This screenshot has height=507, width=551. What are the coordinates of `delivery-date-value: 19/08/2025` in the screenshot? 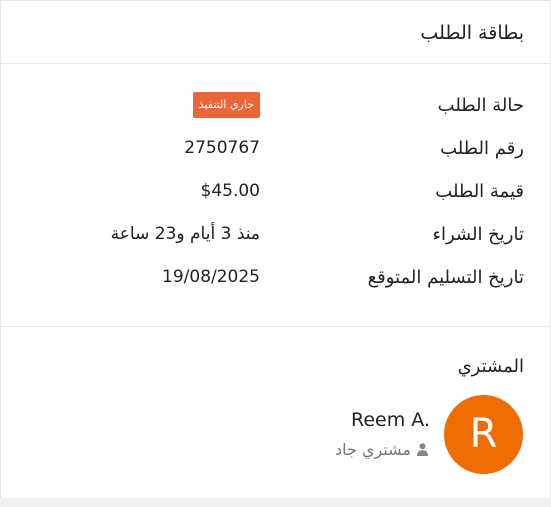 It's located at (211, 277).